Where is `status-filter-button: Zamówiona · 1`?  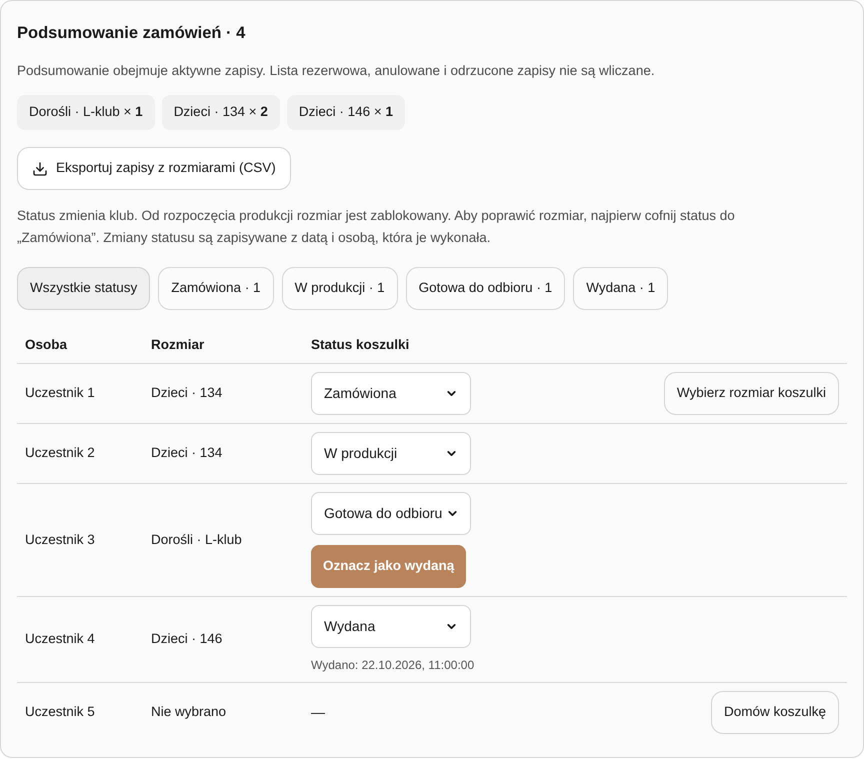
status-filter-button: Zamówiona · 1 is located at coordinates (216, 288).